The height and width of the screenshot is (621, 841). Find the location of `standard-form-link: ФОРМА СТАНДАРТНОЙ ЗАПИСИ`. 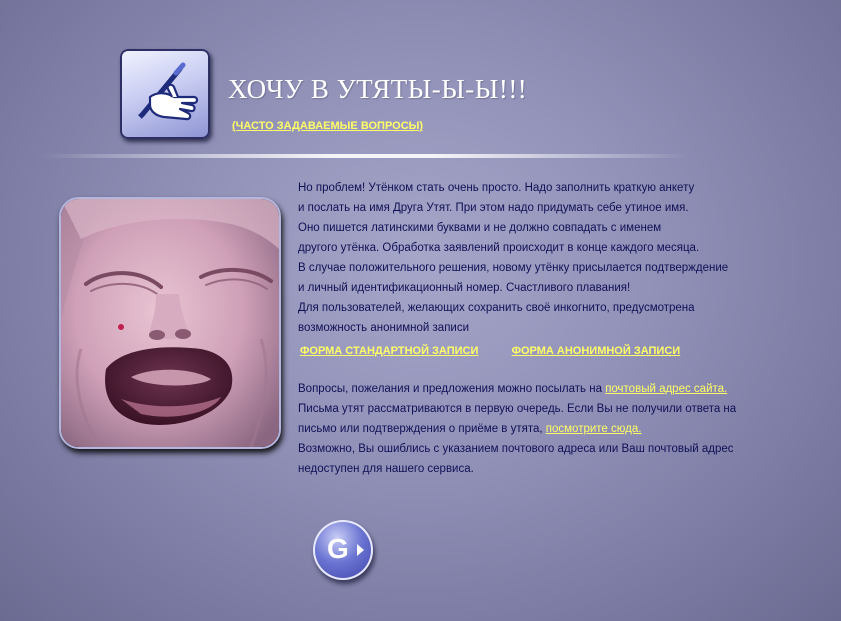

standard-form-link: ФОРМА СТАНДАРТНОЙ ЗАПИСИ is located at coordinates (389, 351).